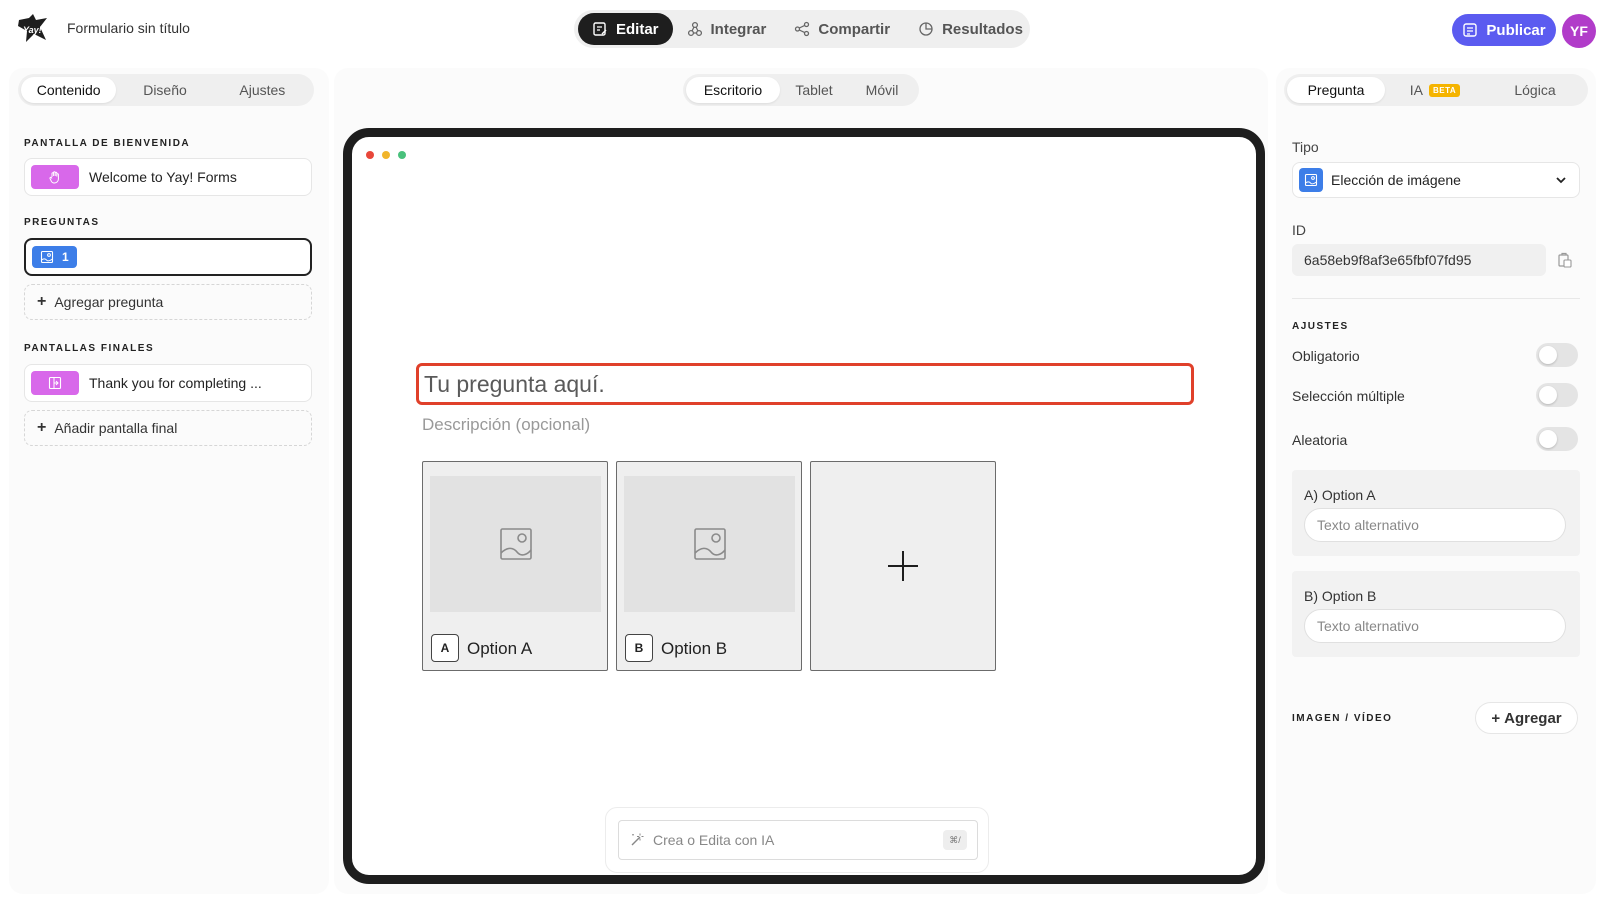  What do you see at coordinates (600, 29) in the screenshot?
I see `edit-icon` at bounding box center [600, 29].